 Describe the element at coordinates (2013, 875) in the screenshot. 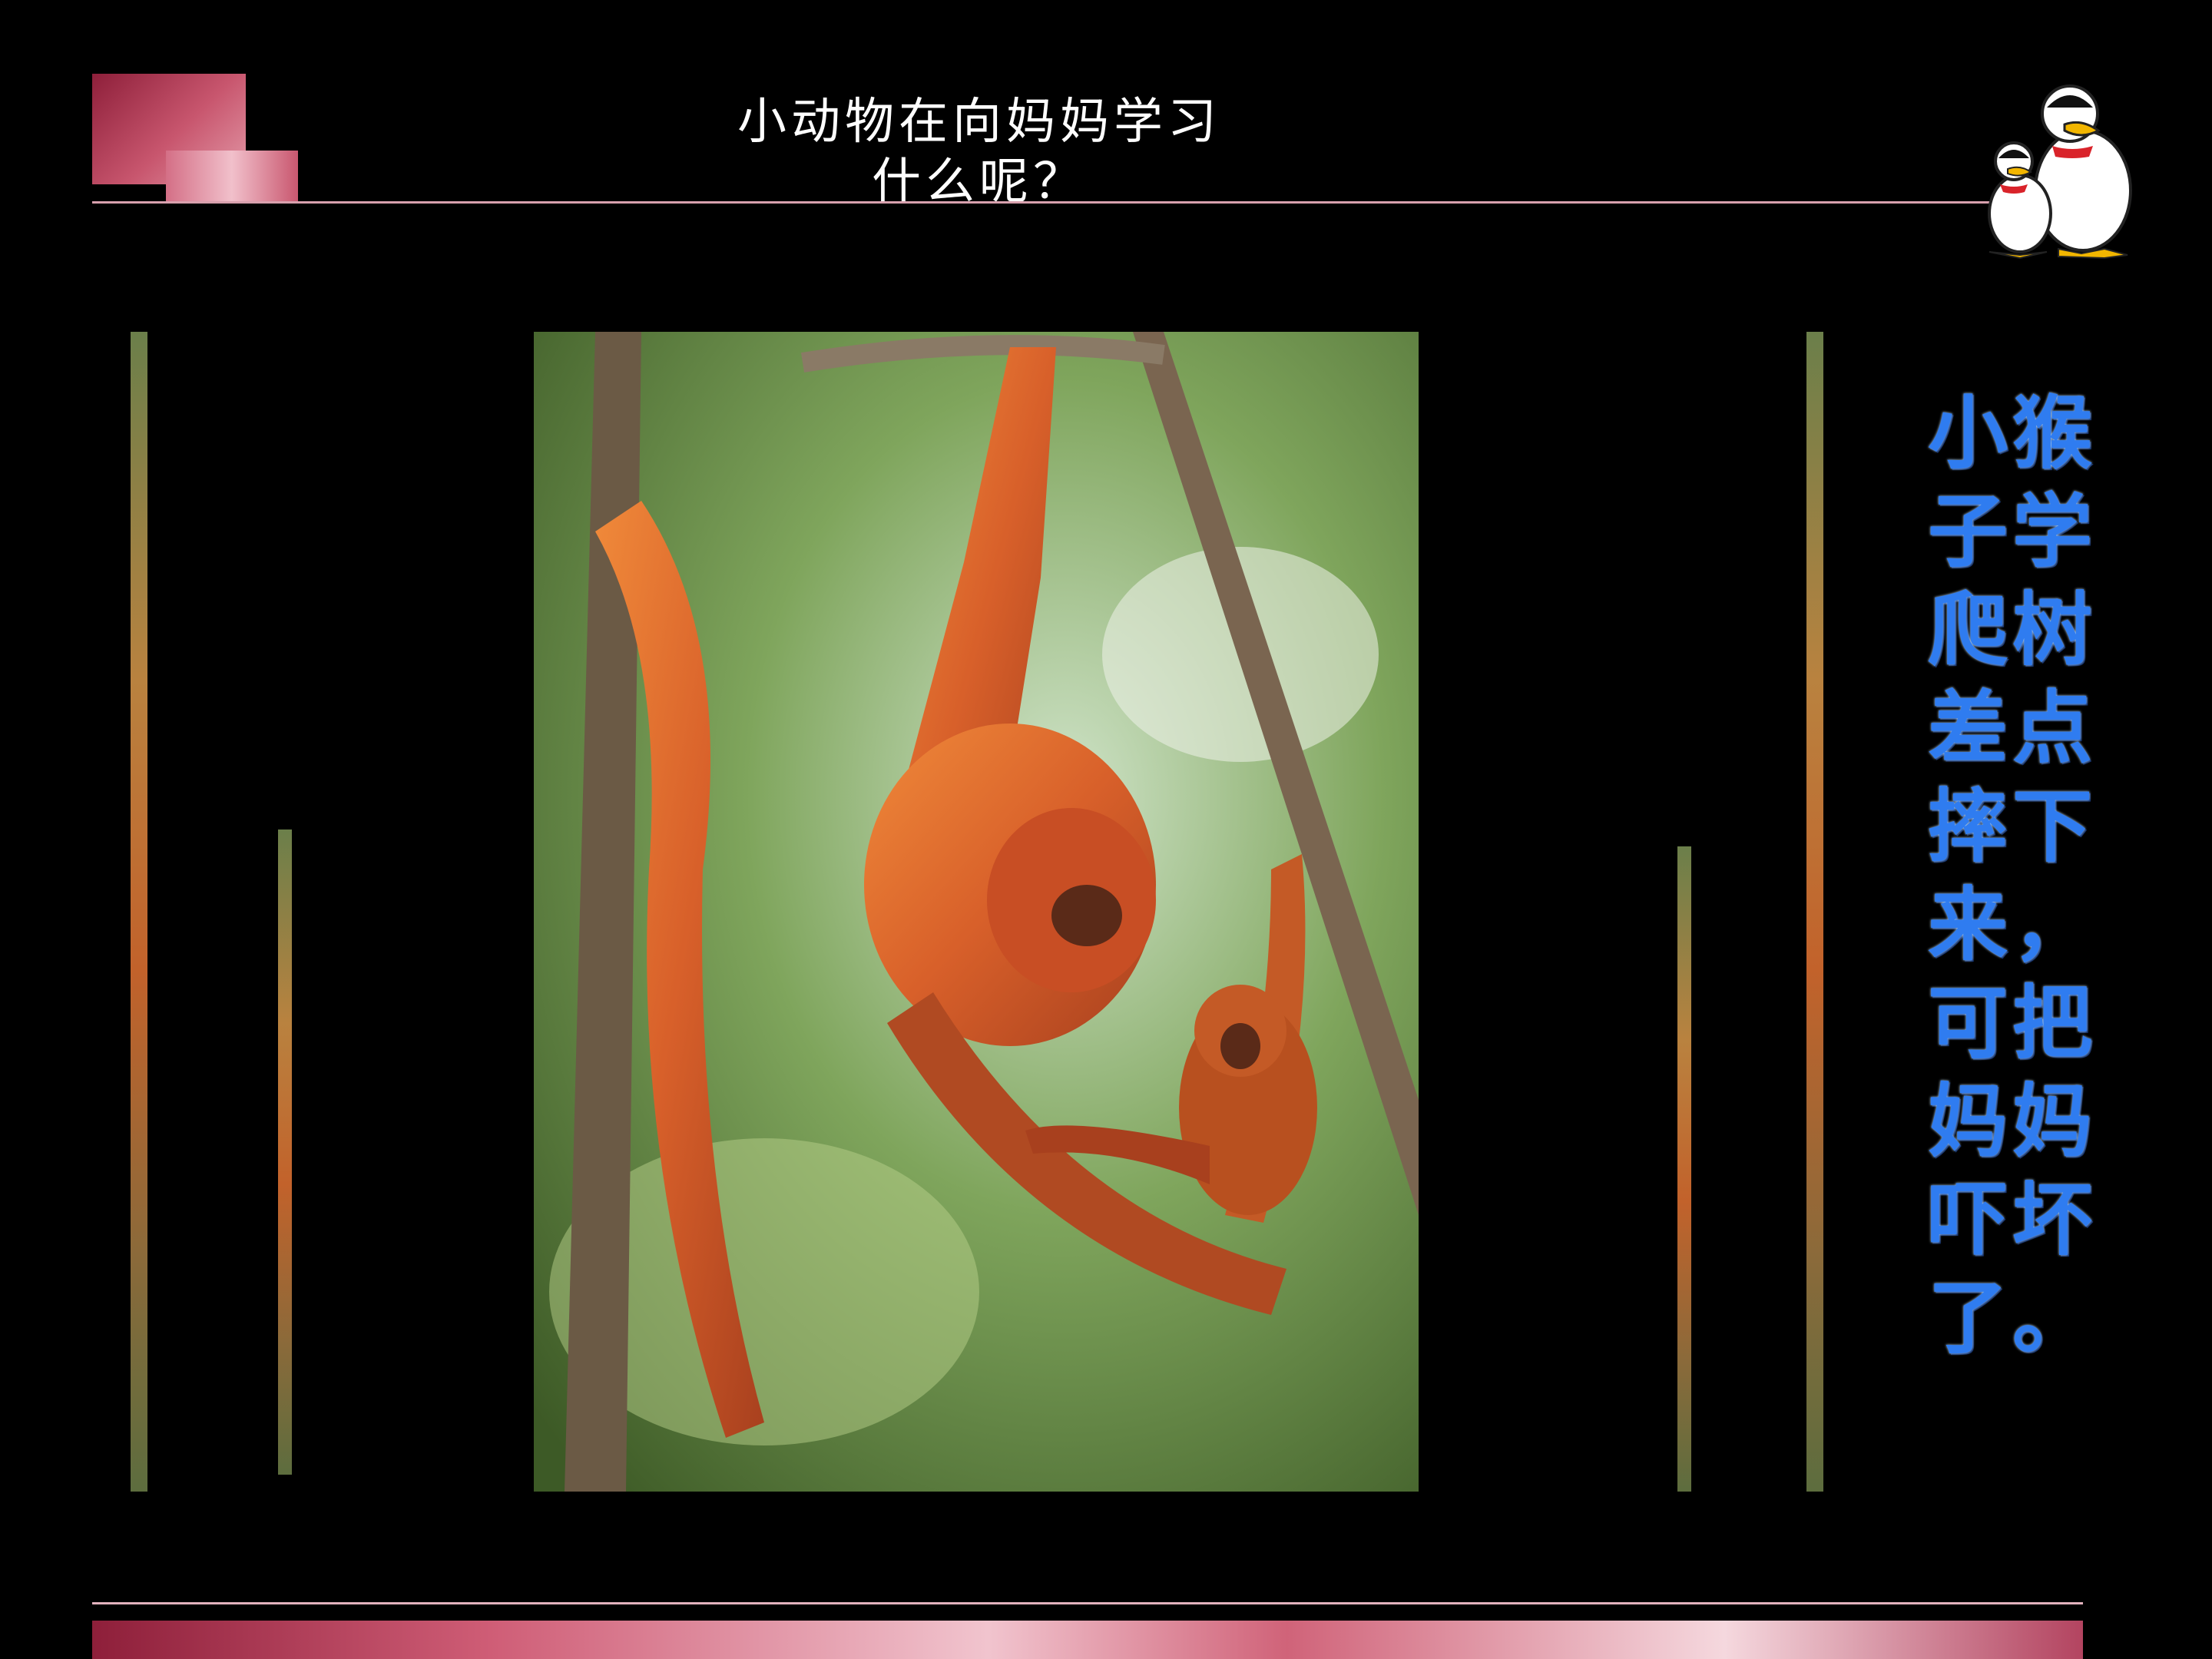

I see `vertical-caption: 小猴子学爬树差点摔下来，可把妈妈吓坏了。` at that location.